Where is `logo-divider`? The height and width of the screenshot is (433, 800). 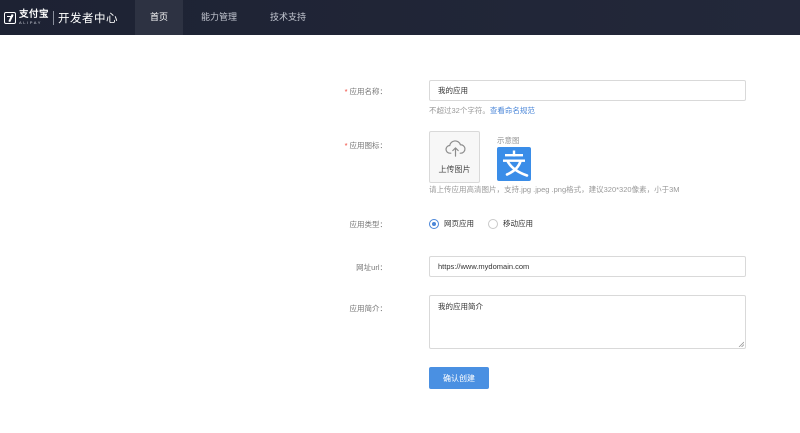
logo-divider is located at coordinates (54, 17).